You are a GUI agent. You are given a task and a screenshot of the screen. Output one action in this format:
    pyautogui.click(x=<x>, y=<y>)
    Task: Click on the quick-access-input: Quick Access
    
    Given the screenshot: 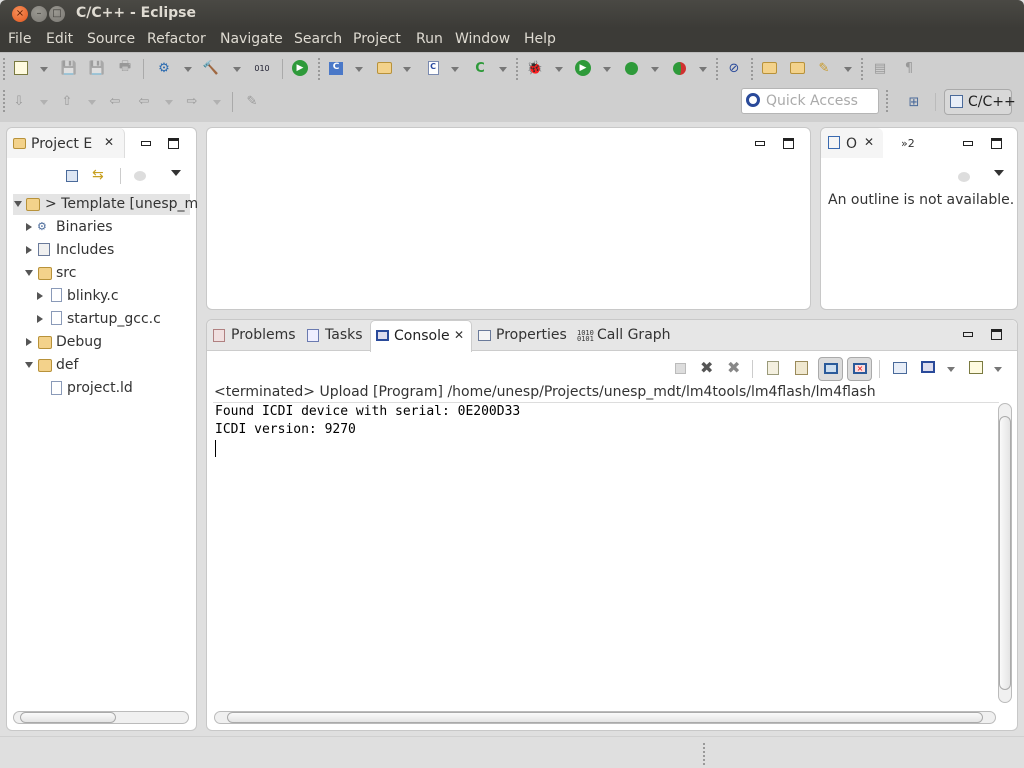 What is the action you would take?
    pyautogui.click(x=810, y=101)
    